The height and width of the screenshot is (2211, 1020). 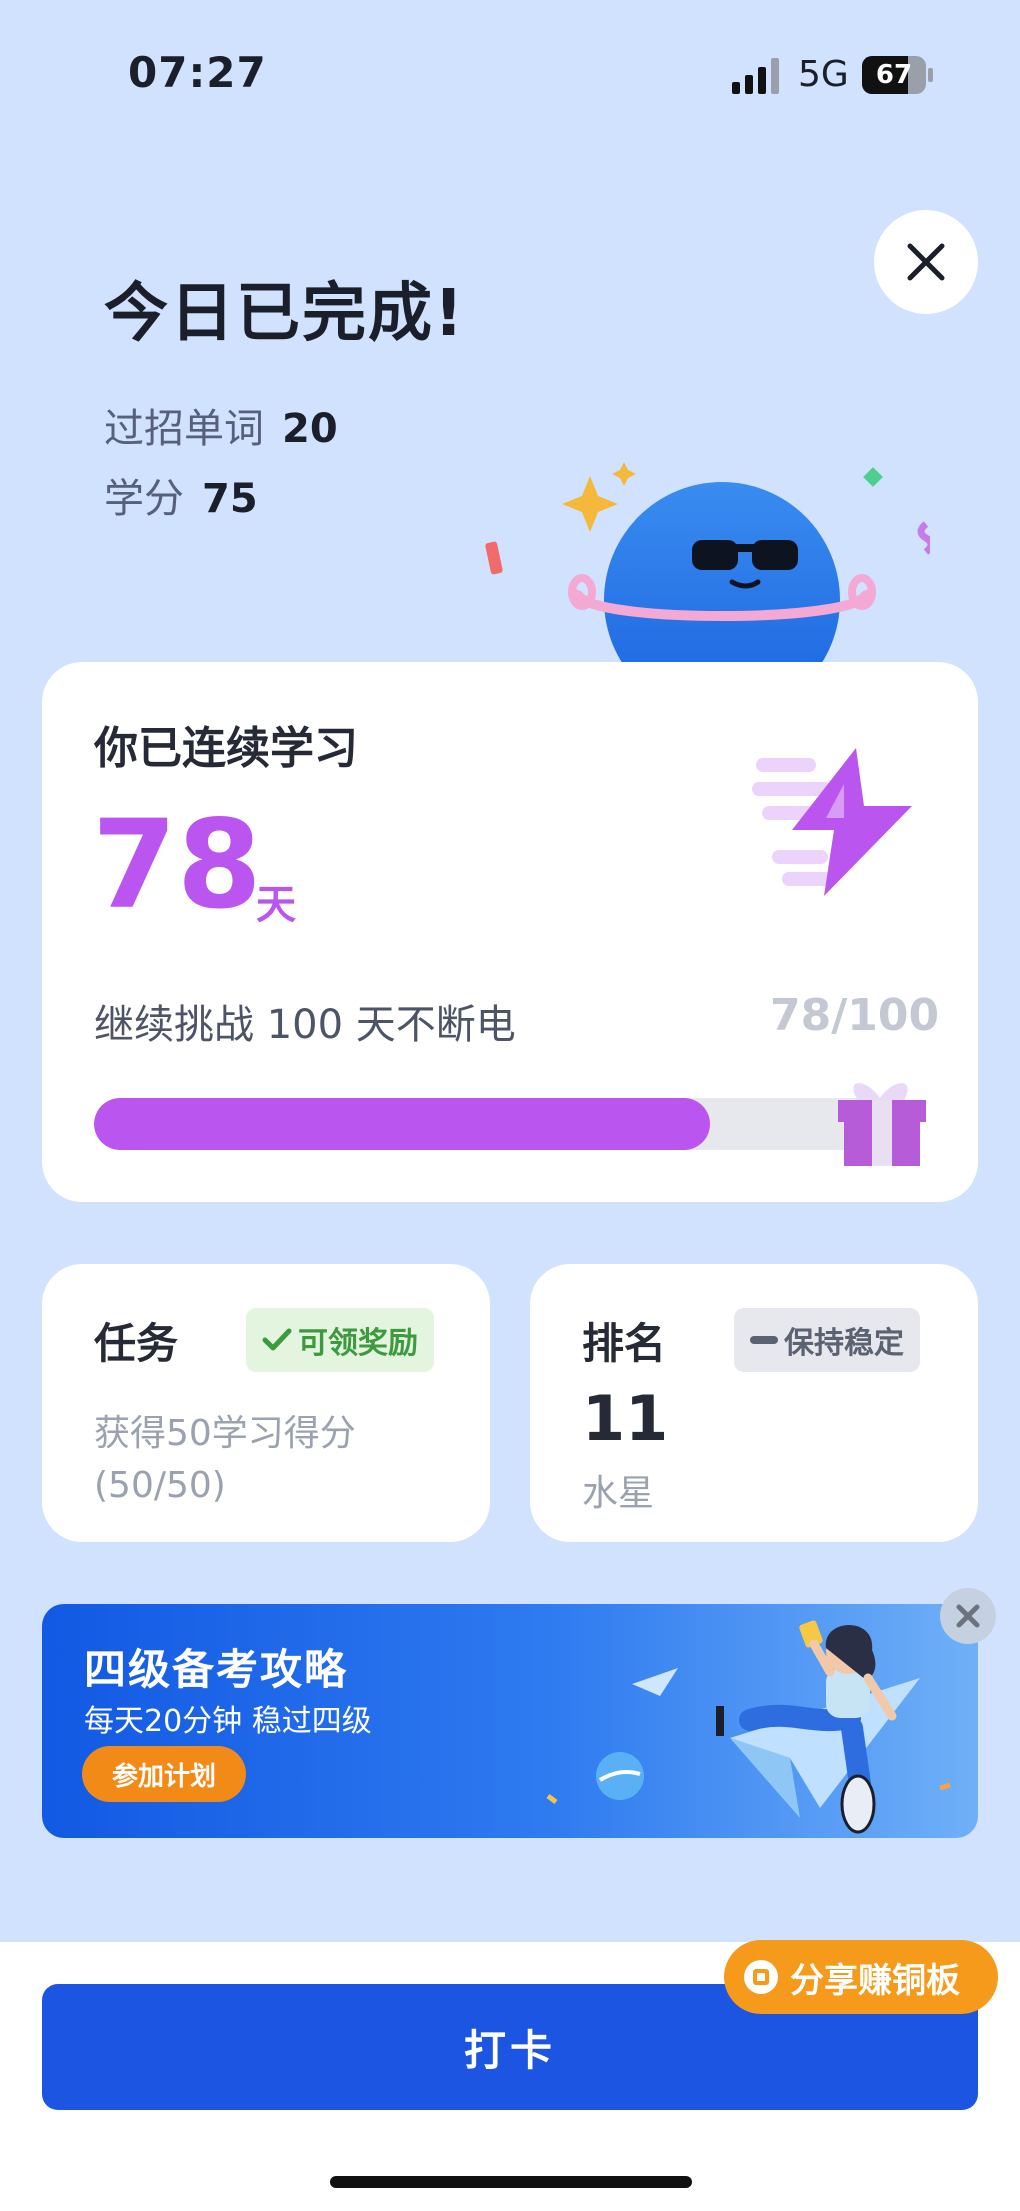 I want to click on lightning-icon, so click(x=832, y=822).